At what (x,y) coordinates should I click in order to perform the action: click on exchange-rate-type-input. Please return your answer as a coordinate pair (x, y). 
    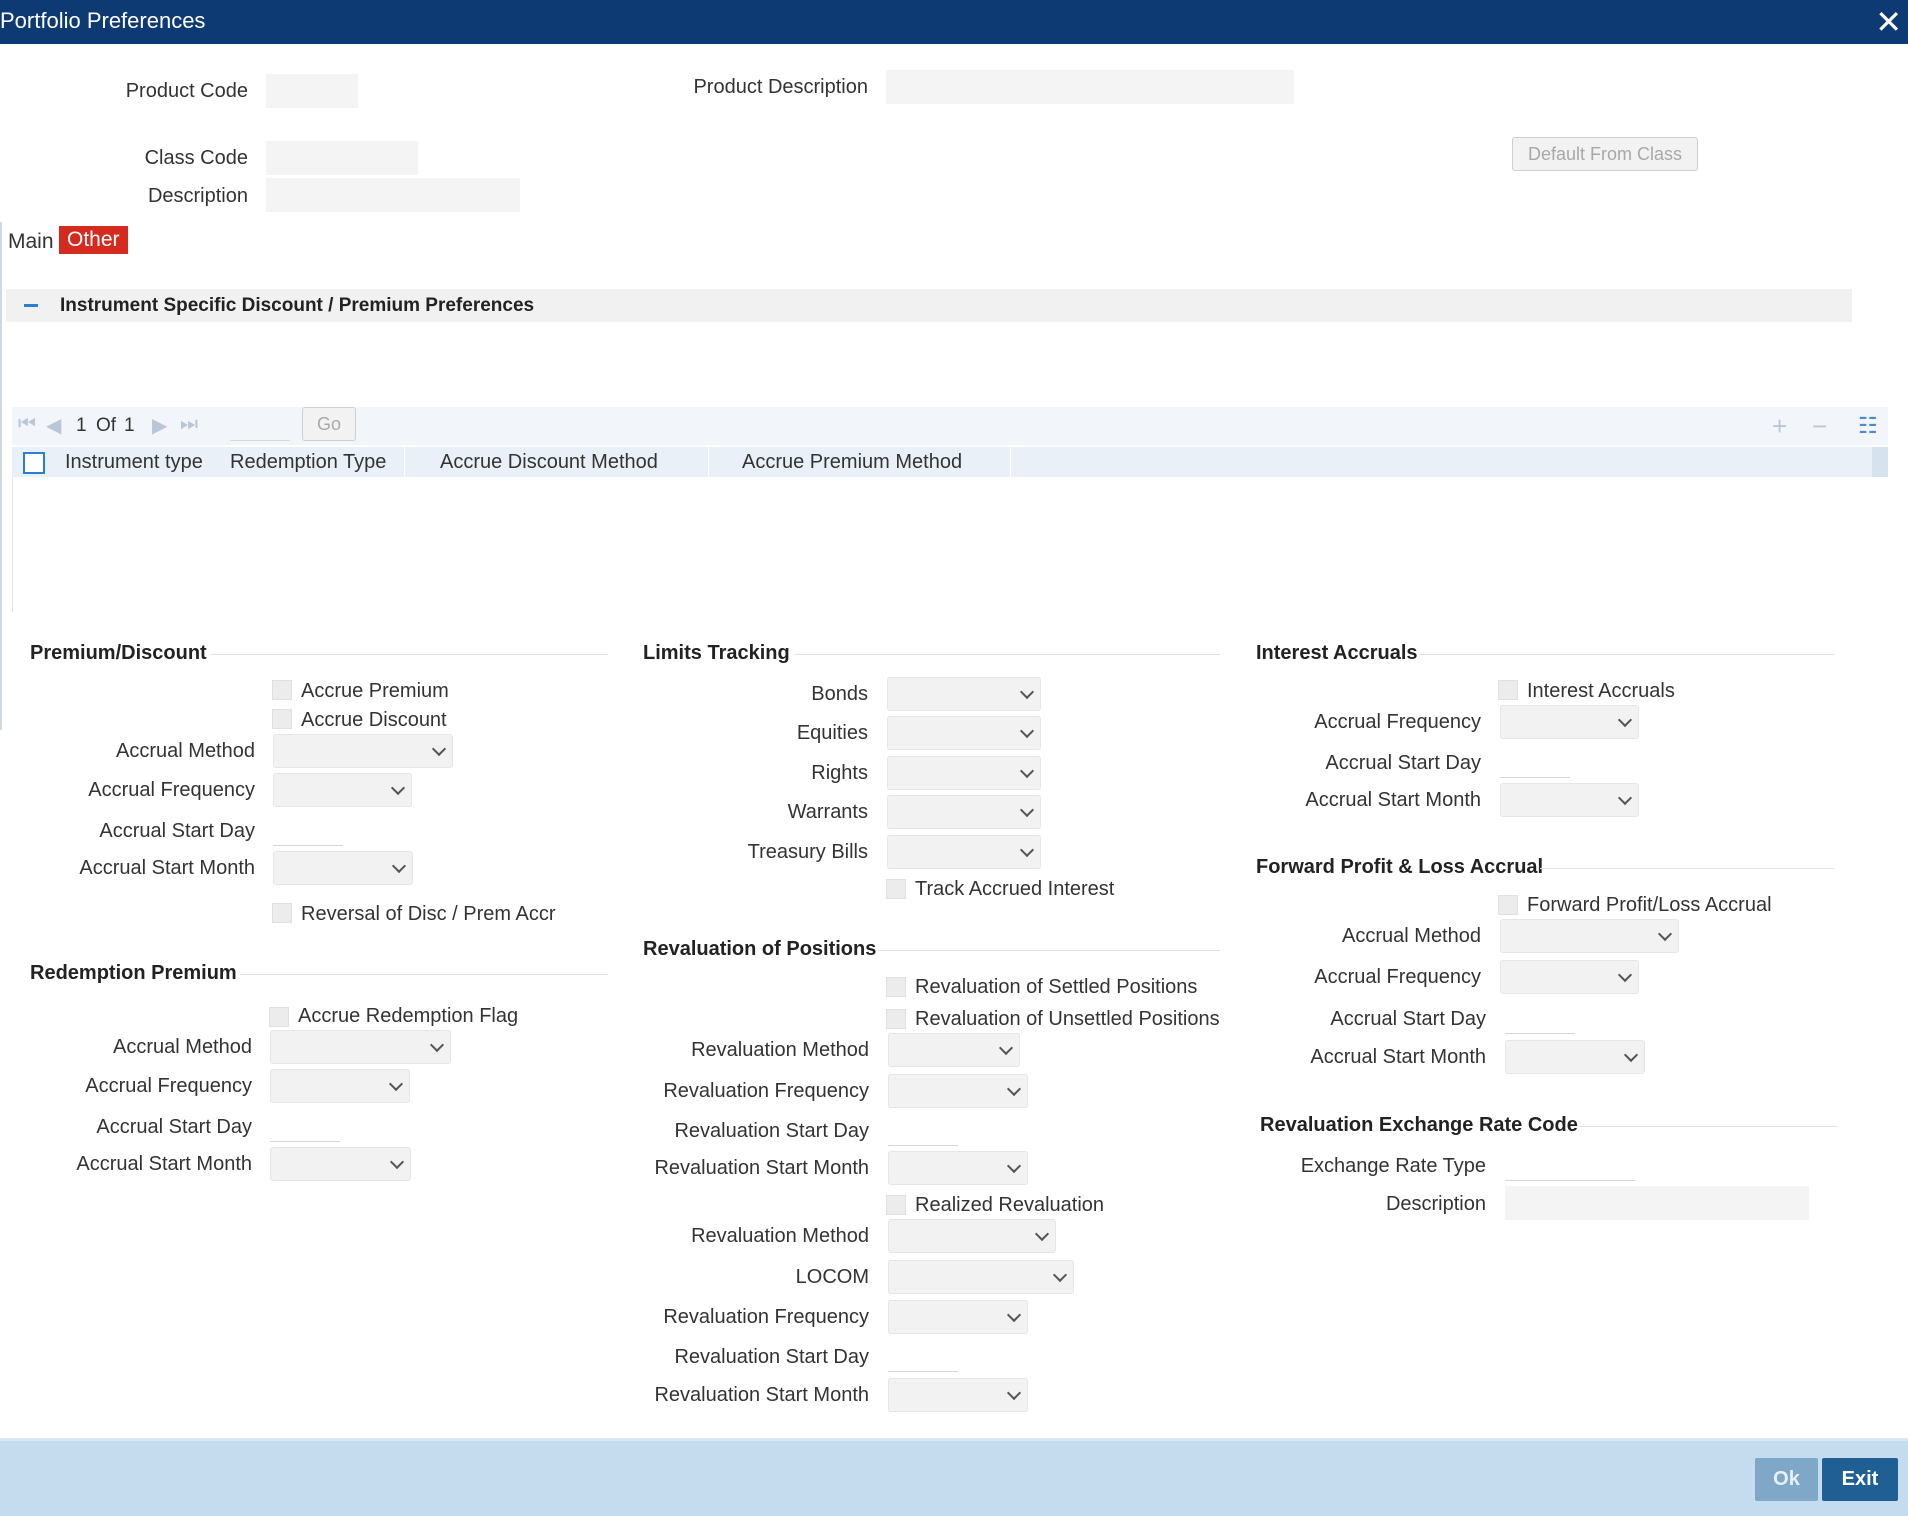
    Looking at the image, I should click on (1570, 1166).